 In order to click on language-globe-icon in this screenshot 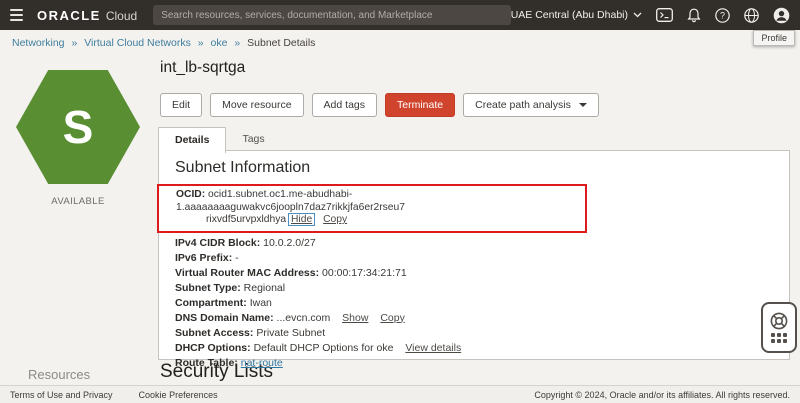, I will do `click(751, 15)`.